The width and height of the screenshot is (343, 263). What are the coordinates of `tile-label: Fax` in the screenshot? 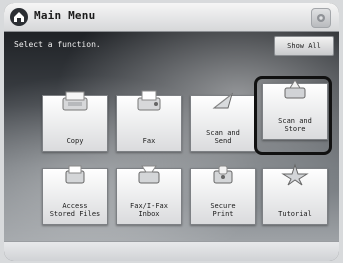 It's located at (149, 141).